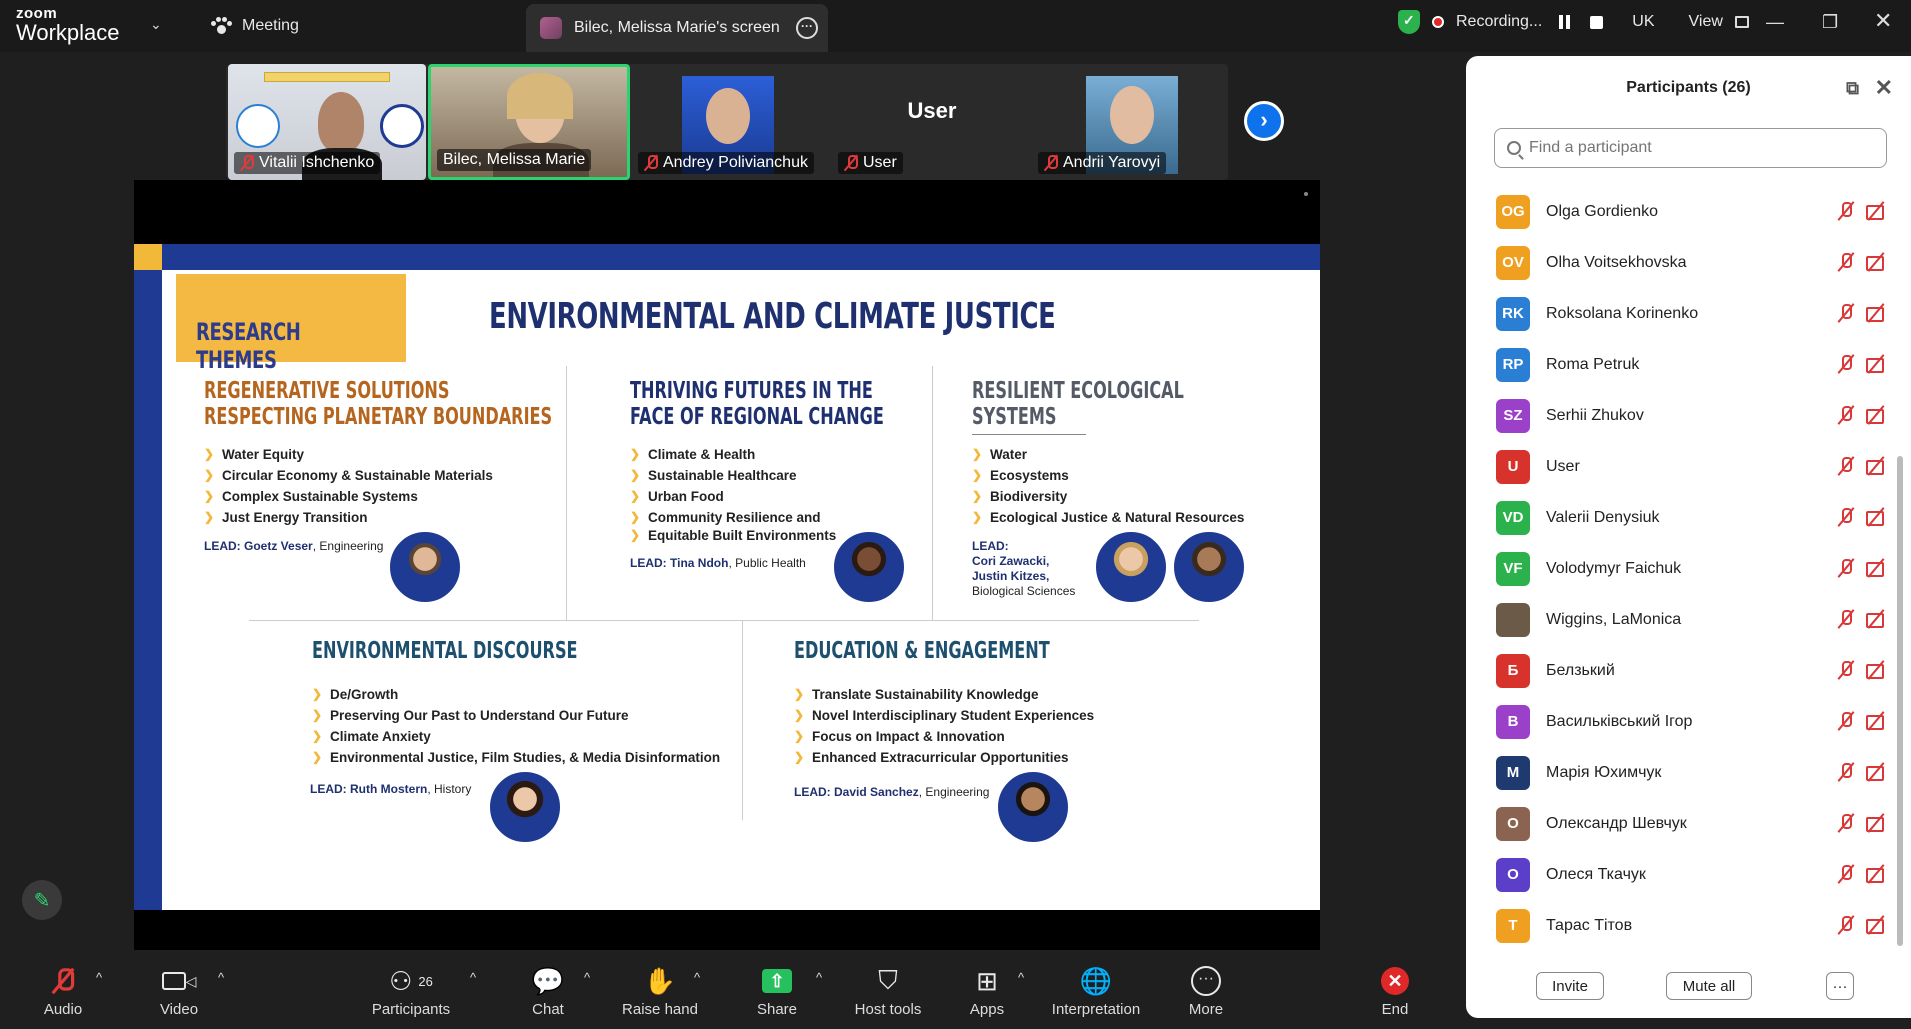 The image size is (1911, 1029). What do you see at coordinates (1681, 670) in the screenshot?
I see `participant-row: Б Белзький` at bounding box center [1681, 670].